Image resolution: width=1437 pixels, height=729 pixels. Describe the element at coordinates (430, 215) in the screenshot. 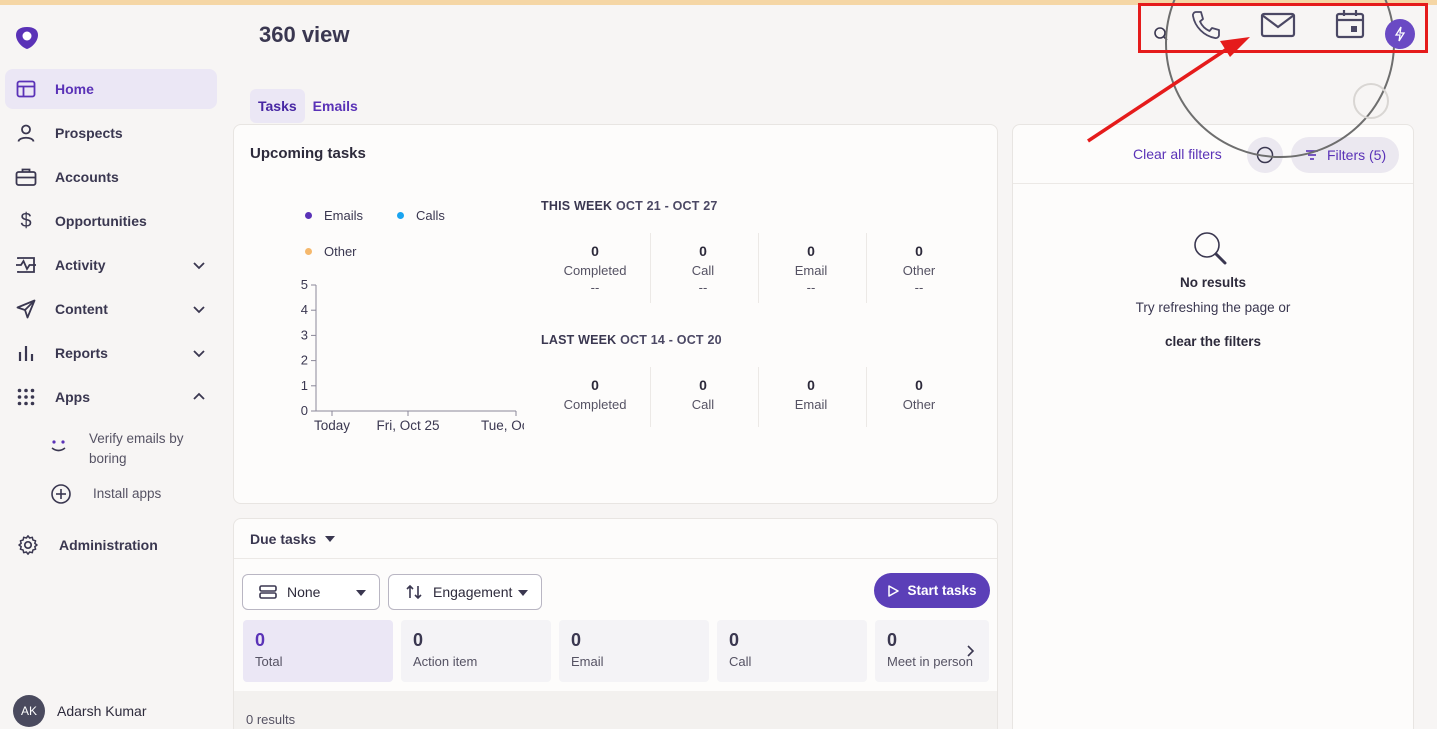

I see `legend-label: Calls` at that location.